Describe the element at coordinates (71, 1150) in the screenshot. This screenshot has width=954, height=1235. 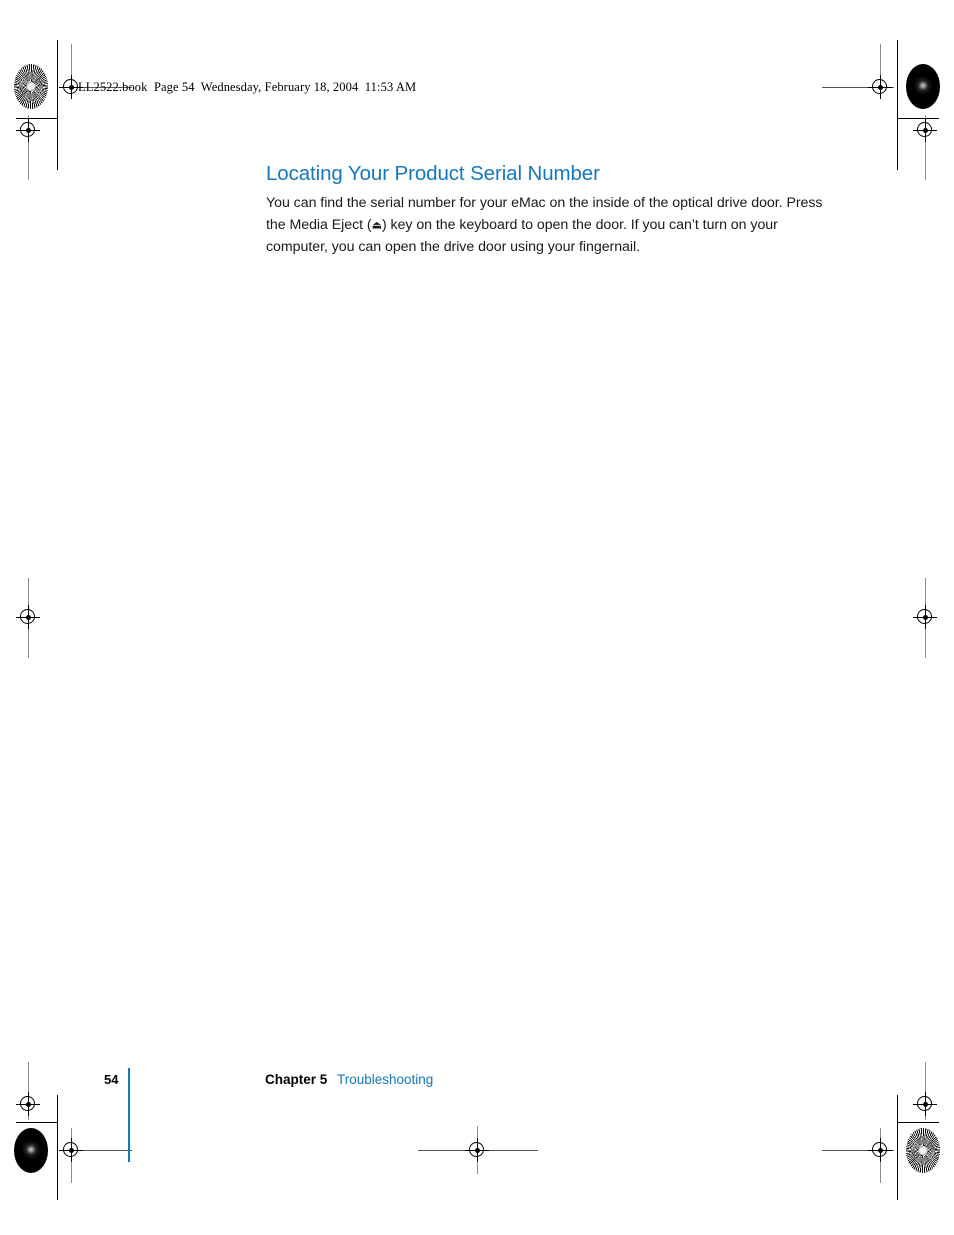
I see `registration-mark-bottom-left-inner` at that location.